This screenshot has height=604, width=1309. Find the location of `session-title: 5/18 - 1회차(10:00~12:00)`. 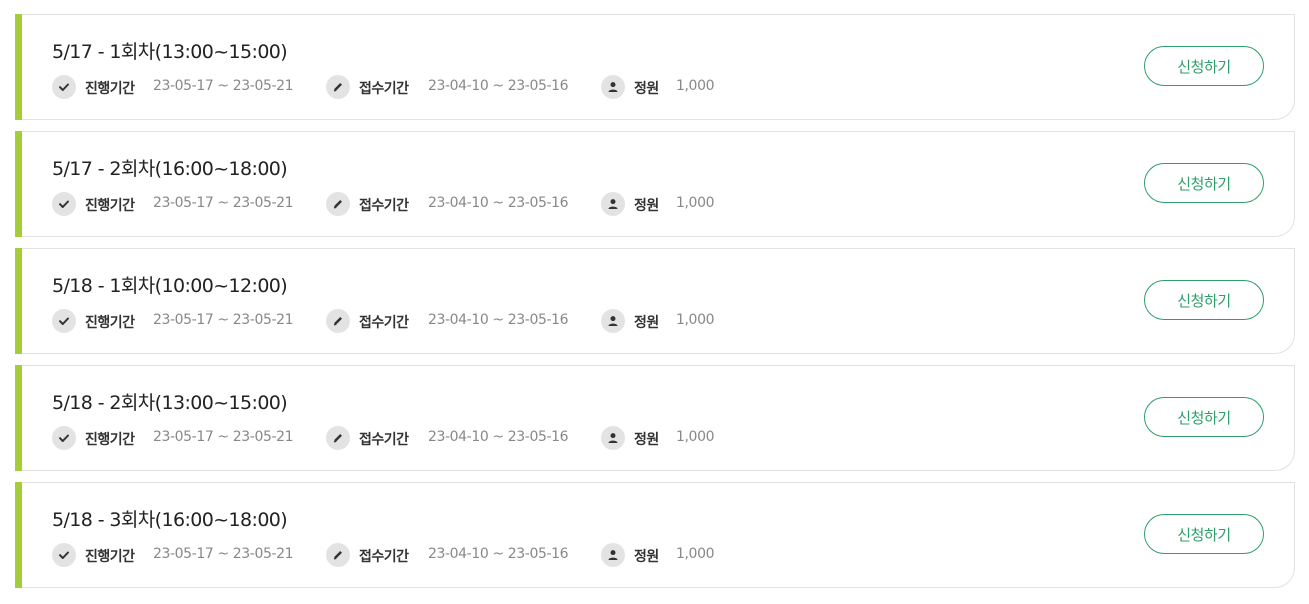

session-title: 5/18 - 1회차(10:00~12:00) is located at coordinates (170, 286).